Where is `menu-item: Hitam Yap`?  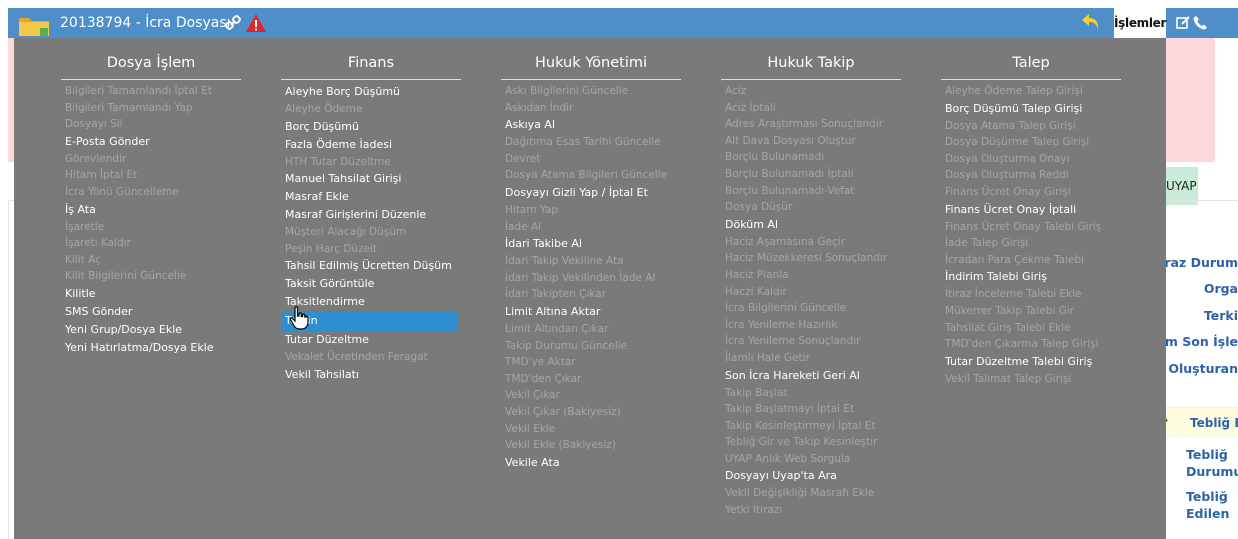
menu-item: Hitam Yap is located at coordinates (531, 209).